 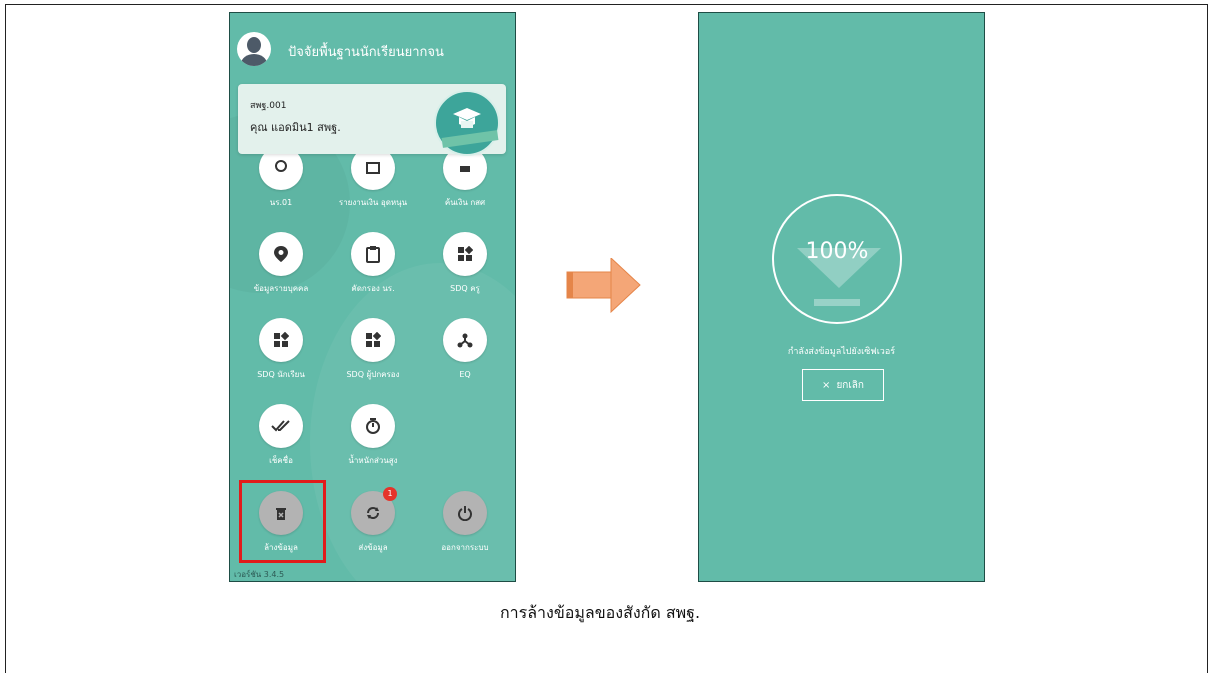 I want to click on power-icon, so click(x=465, y=513).